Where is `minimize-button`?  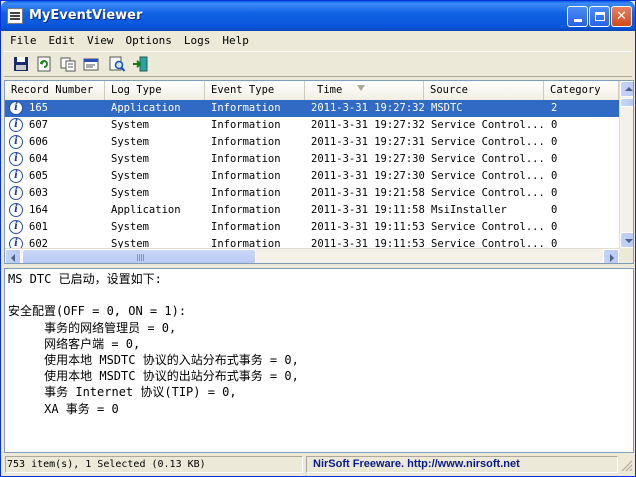
minimize-button is located at coordinates (577, 16).